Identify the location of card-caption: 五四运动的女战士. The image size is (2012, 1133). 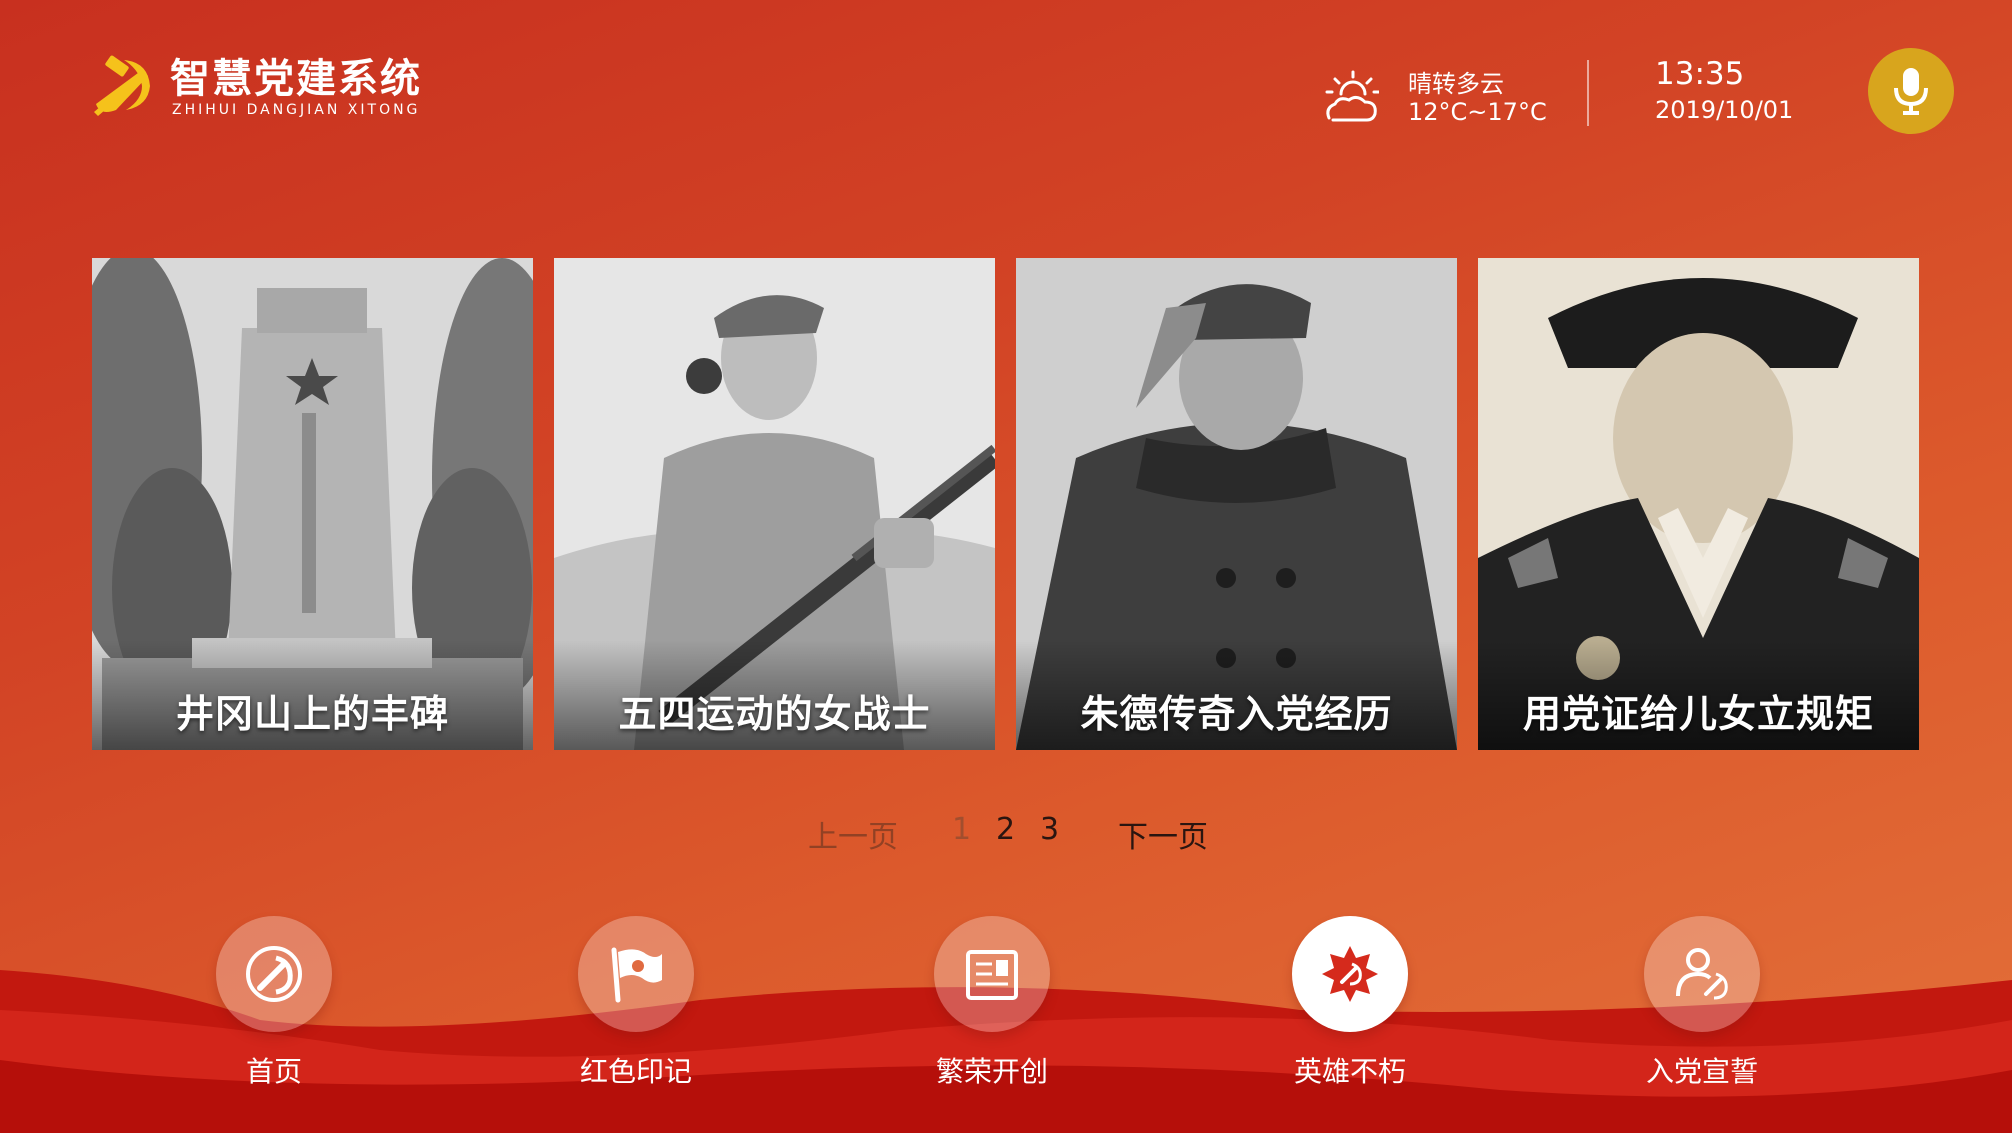
(774, 714).